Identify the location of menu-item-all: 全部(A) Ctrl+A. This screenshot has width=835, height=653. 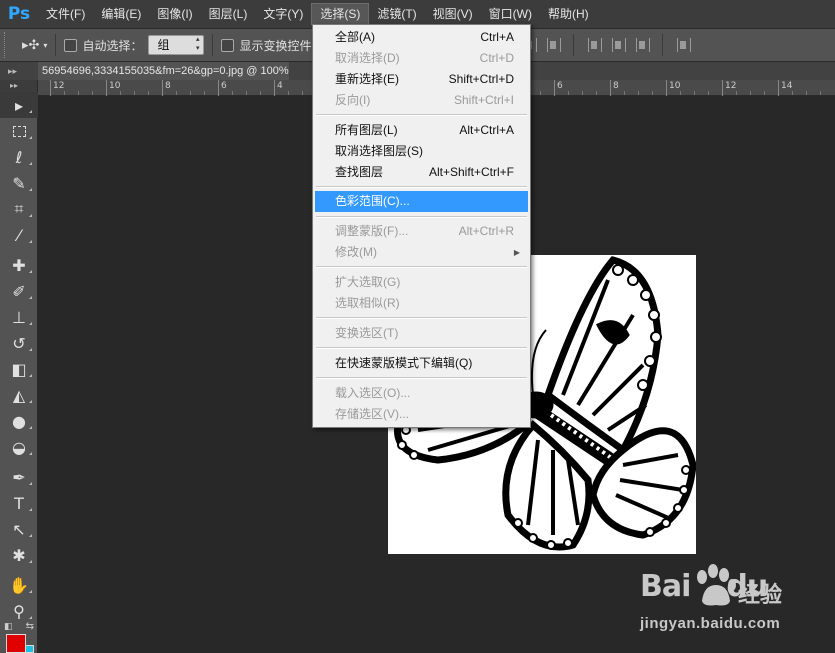
(421, 37).